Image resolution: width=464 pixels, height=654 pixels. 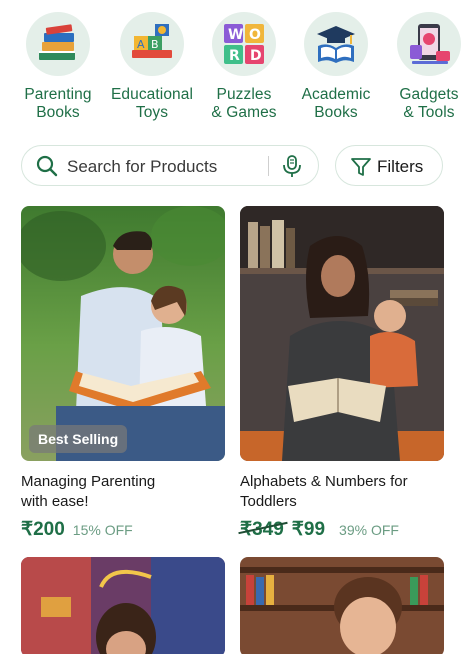 I want to click on books-stack-icon, so click(x=58, y=44).